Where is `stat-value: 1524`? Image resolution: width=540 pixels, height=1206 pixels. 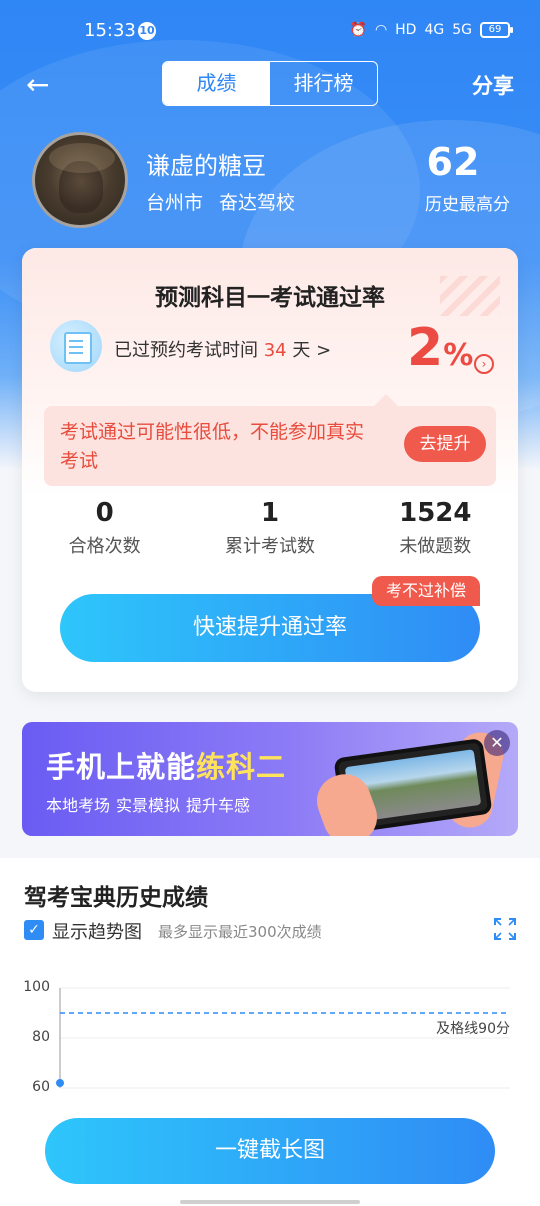
stat-value: 1524 is located at coordinates (435, 513).